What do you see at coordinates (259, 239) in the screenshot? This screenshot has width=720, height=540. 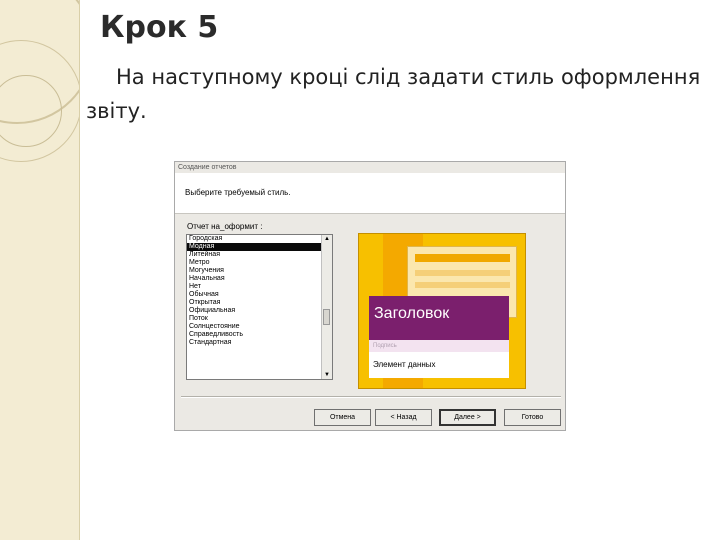 I see `list-item: Городская` at bounding box center [259, 239].